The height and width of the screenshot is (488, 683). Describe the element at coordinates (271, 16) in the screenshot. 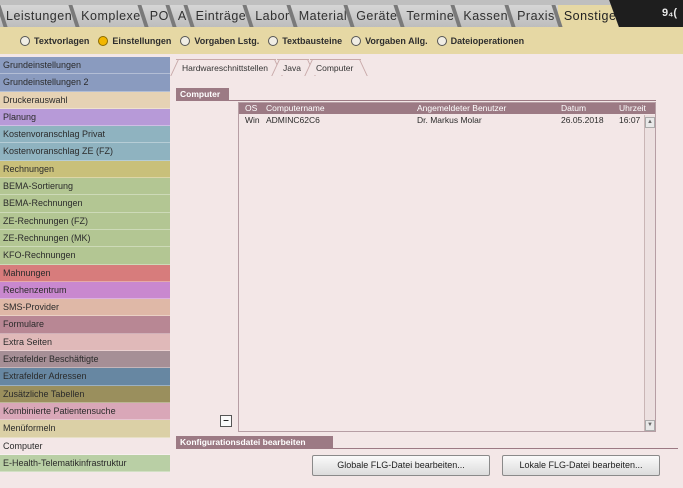

I see `tab-labor: Labor` at that location.